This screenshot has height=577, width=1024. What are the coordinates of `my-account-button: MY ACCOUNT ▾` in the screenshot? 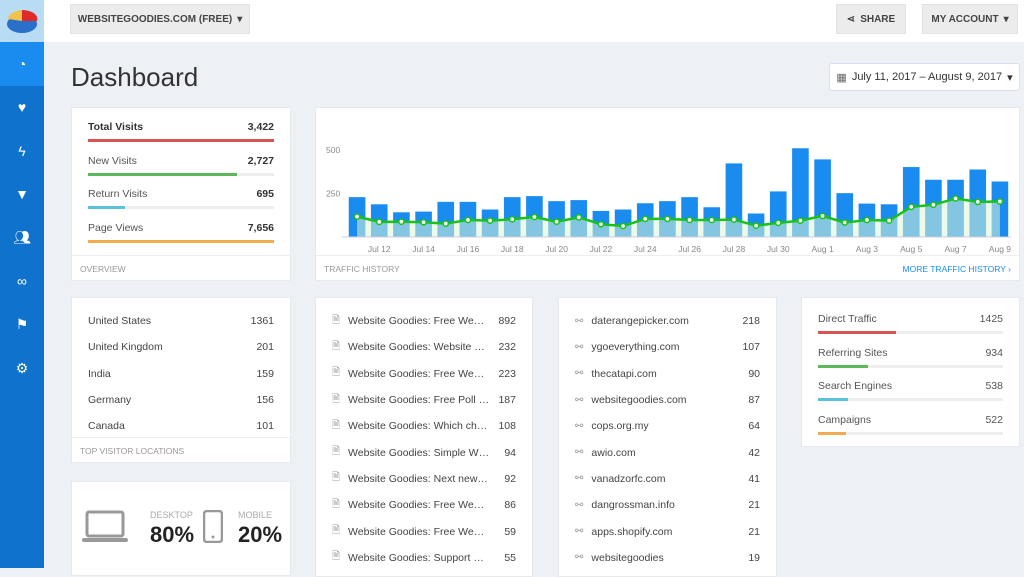 It's located at (970, 19).